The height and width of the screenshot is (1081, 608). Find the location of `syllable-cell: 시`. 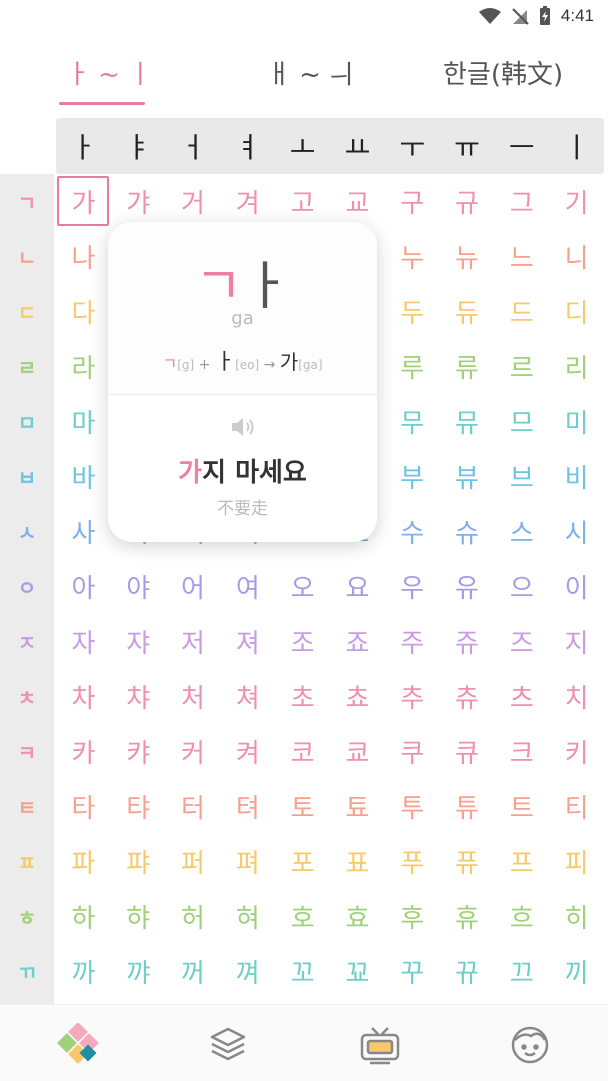

syllable-cell: 시 is located at coordinates (576, 531).